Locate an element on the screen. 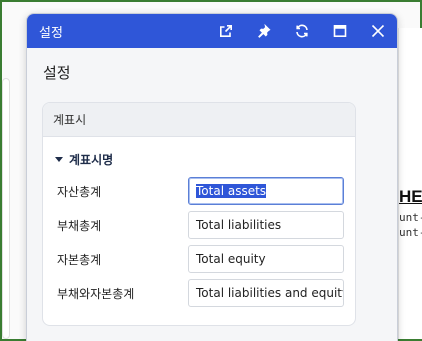  pin-button is located at coordinates (264, 31).